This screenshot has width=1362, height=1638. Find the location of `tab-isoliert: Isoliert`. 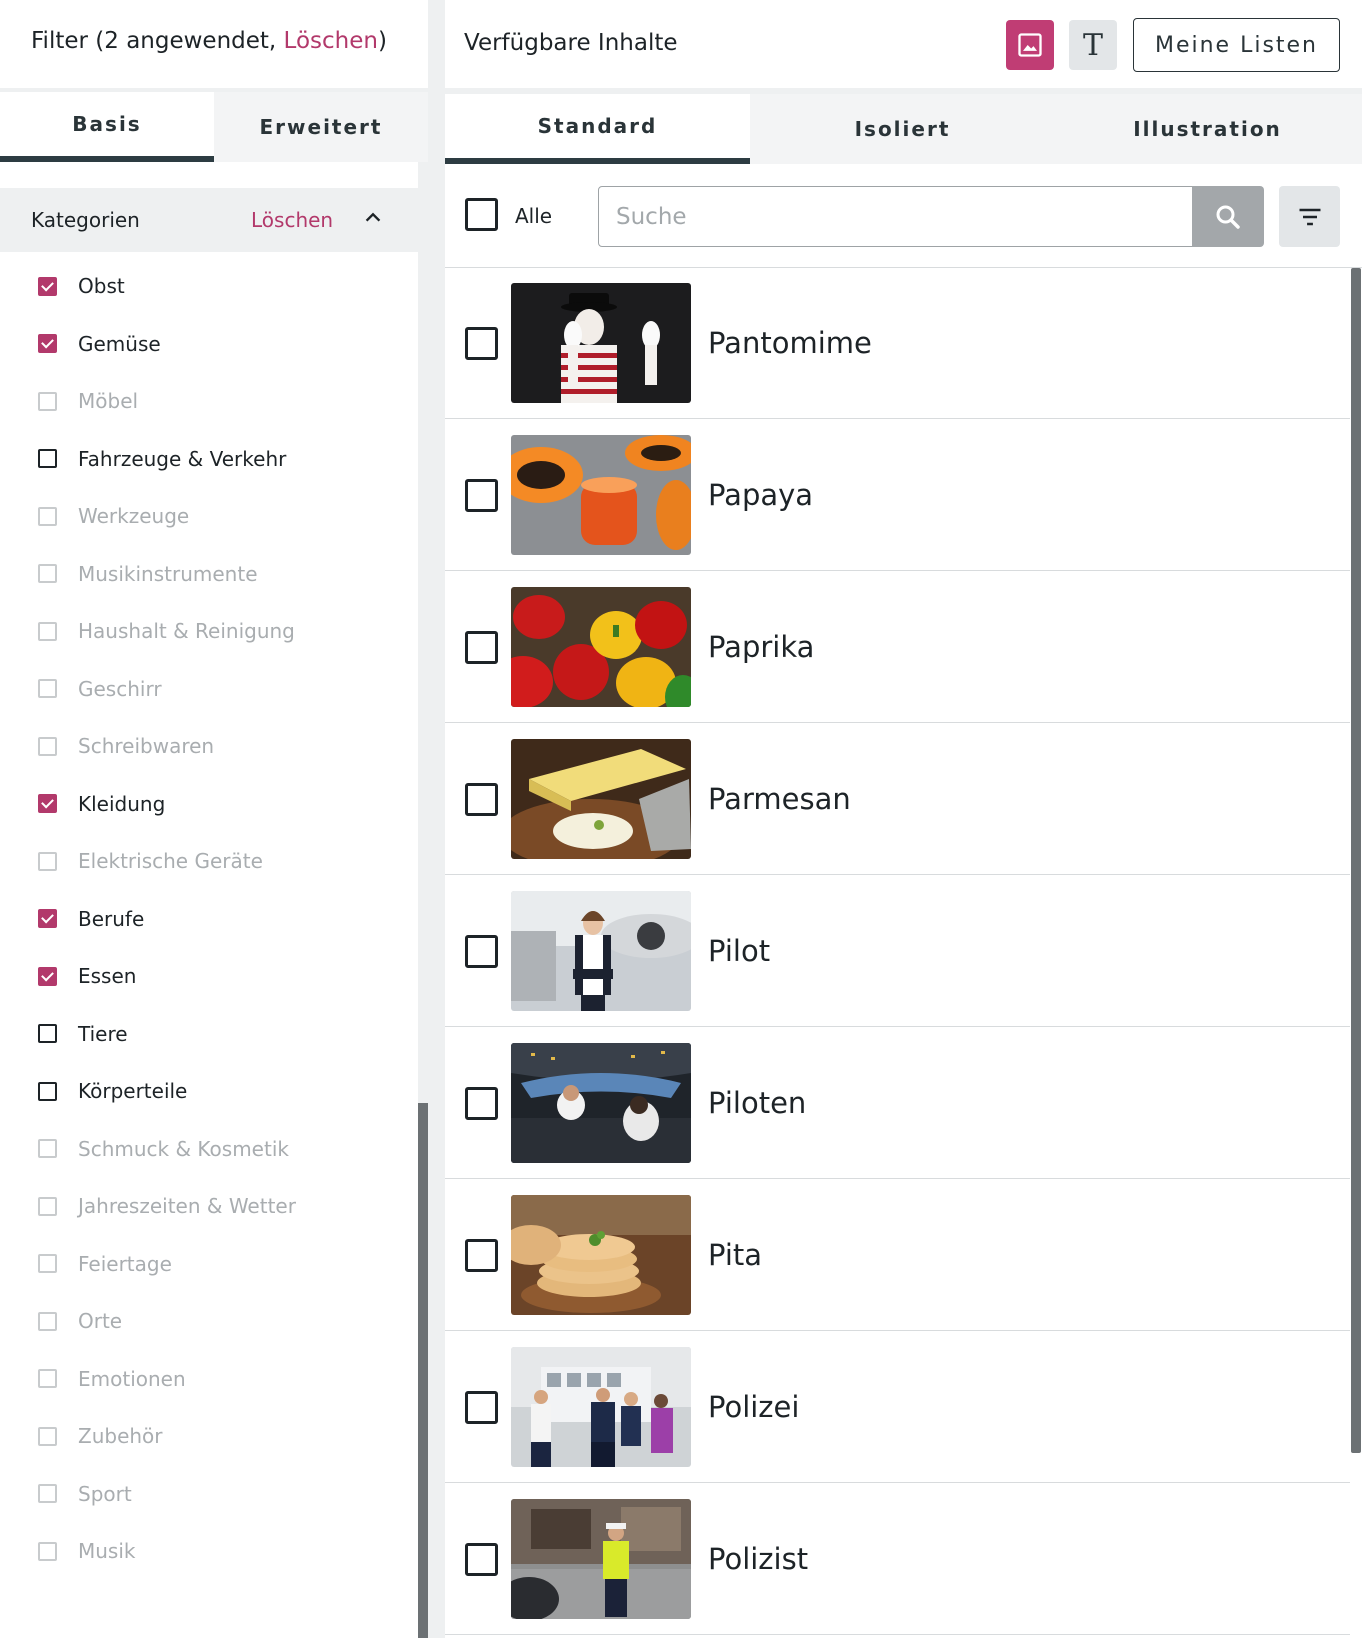

tab-isoliert: Isoliert is located at coordinates (902, 129).